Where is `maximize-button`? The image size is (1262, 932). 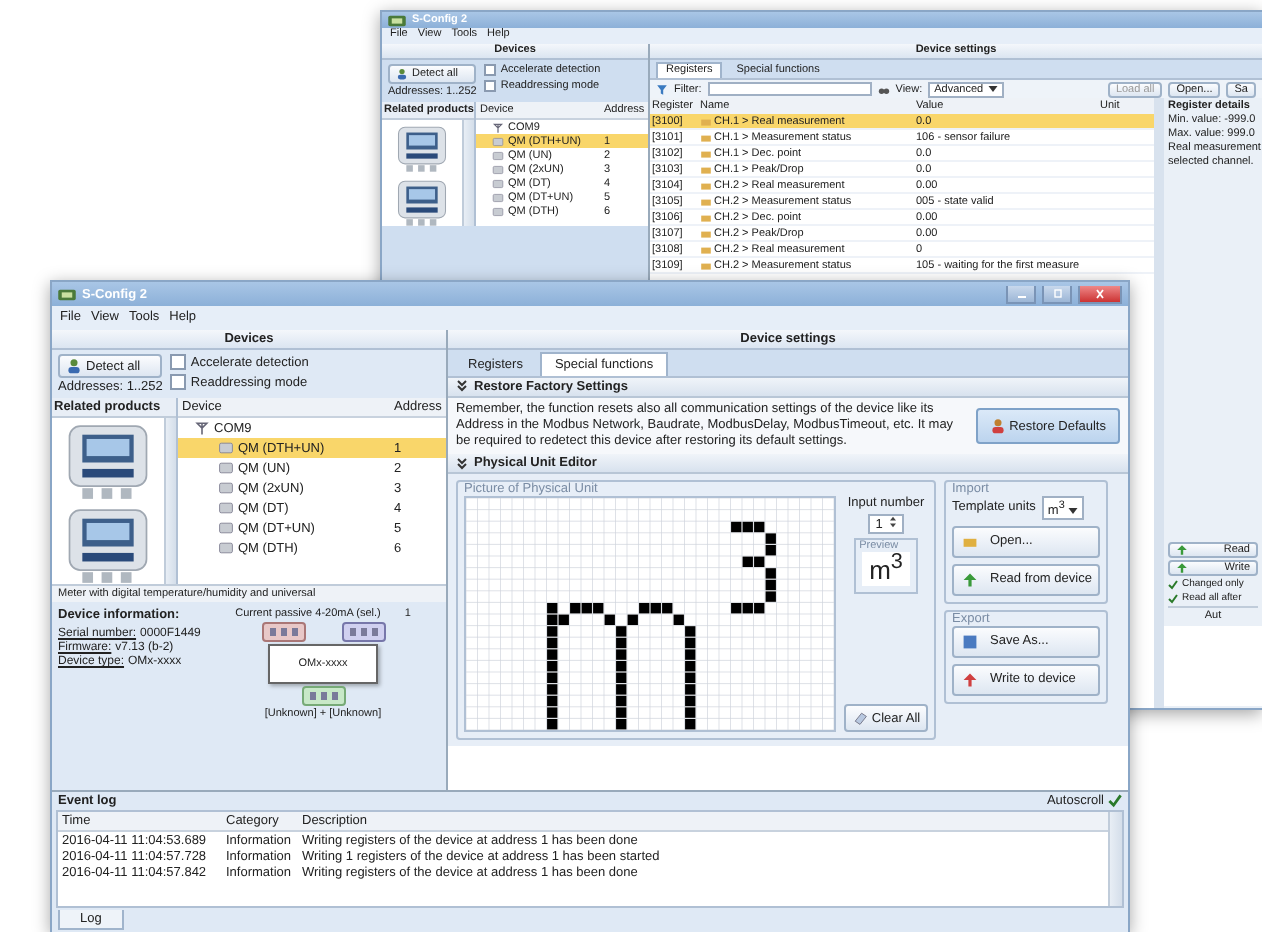 maximize-button is located at coordinates (1057, 294).